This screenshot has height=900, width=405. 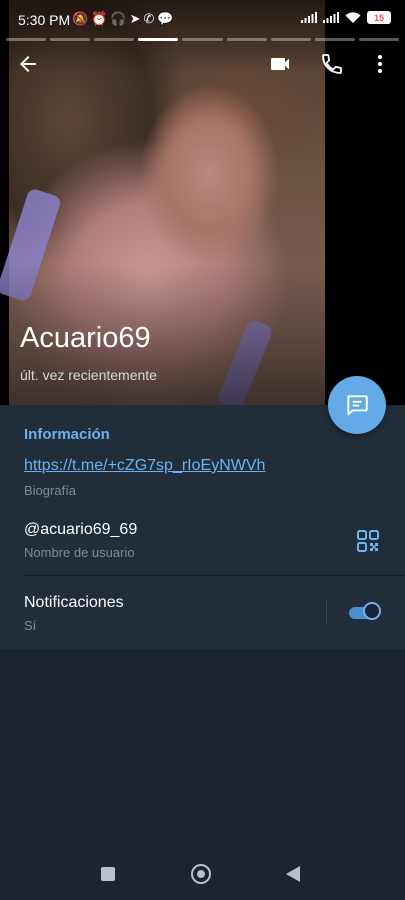 What do you see at coordinates (202, 64) in the screenshot?
I see `top-bar` at bounding box center [202, 64].